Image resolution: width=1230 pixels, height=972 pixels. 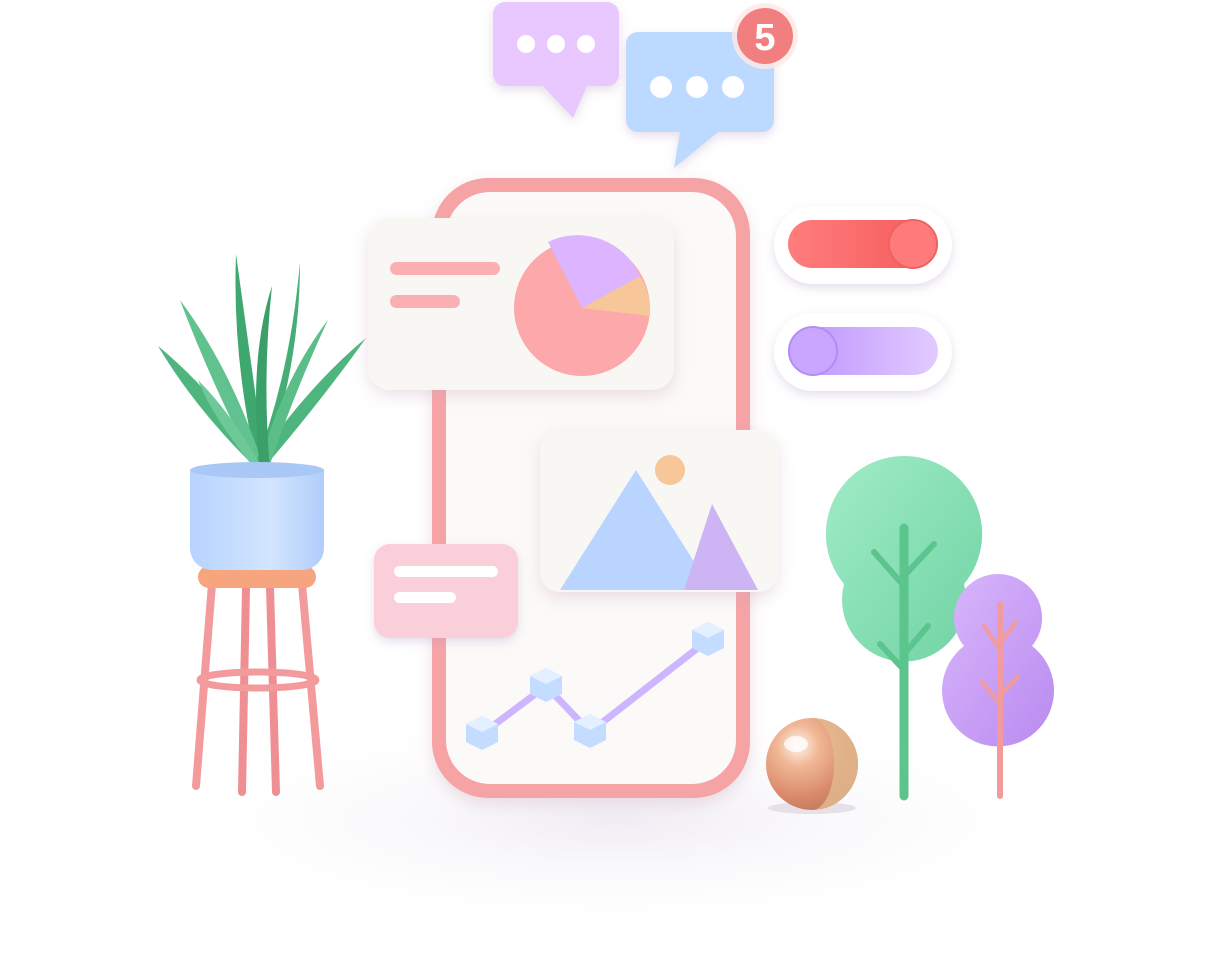 I want to click on chat-bubble-icon, so click(x=556, y=60).